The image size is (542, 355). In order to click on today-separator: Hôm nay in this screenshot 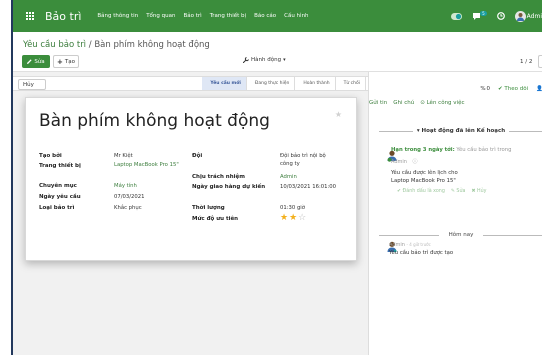, I will do `click(460, 235)`.